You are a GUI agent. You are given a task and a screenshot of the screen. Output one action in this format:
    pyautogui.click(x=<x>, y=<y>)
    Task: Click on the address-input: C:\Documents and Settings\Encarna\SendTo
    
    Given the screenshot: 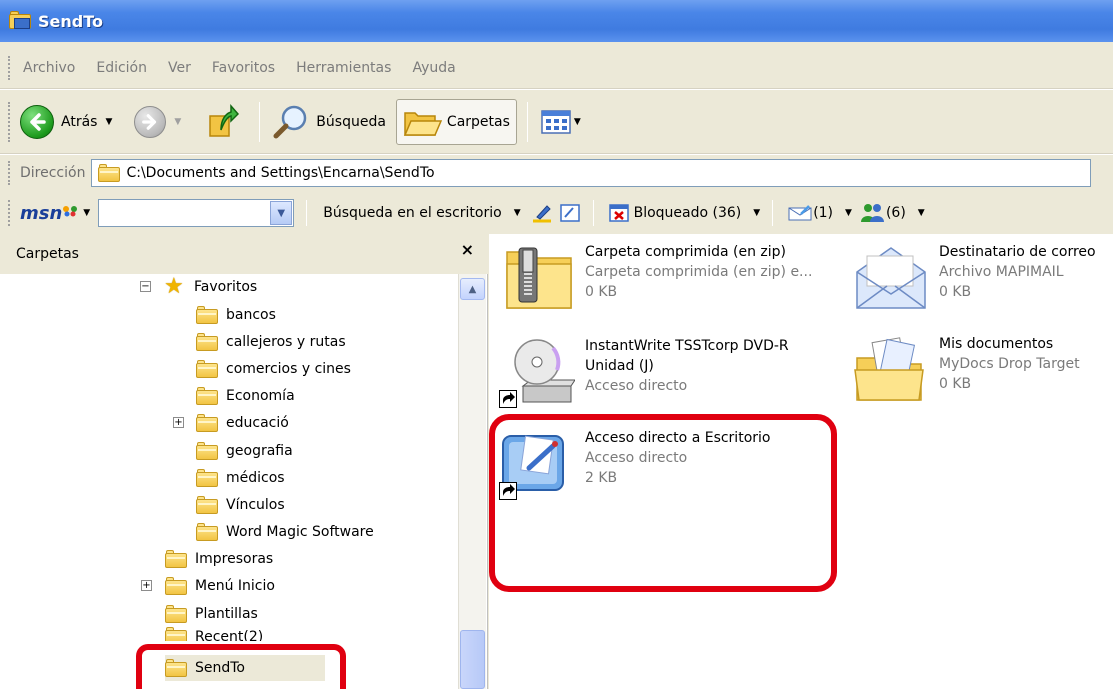 What is the action you would take?
    pyautogui.click(x=591, y=173)
    